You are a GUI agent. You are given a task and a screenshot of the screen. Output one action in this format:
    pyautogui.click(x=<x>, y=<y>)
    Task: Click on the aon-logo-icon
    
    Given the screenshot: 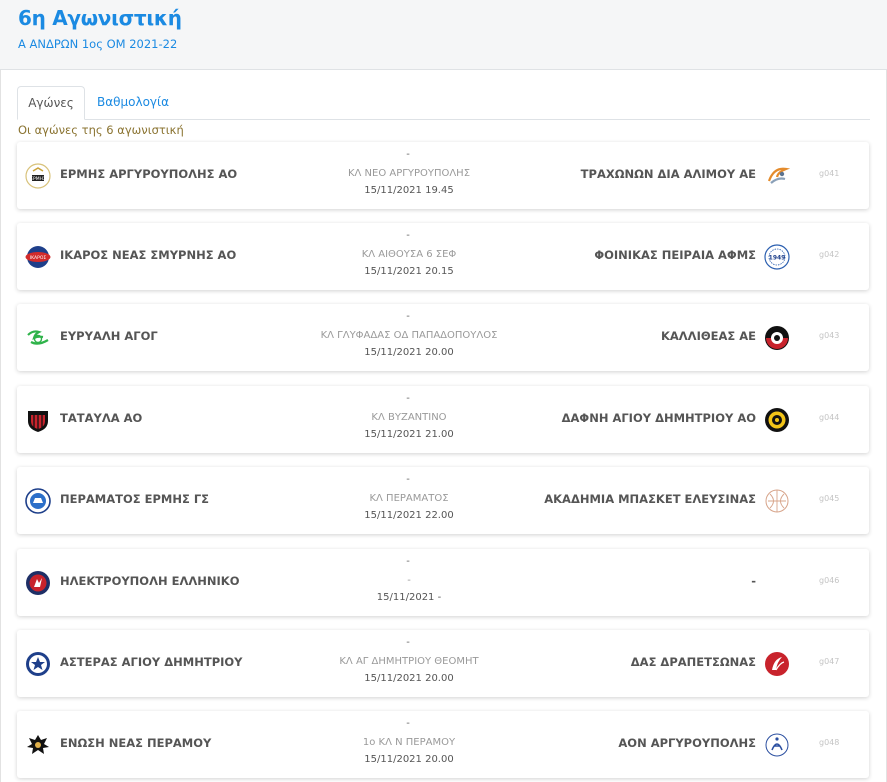 What is the action you would take?
    pyautogui.click(x=777, y=745)
    